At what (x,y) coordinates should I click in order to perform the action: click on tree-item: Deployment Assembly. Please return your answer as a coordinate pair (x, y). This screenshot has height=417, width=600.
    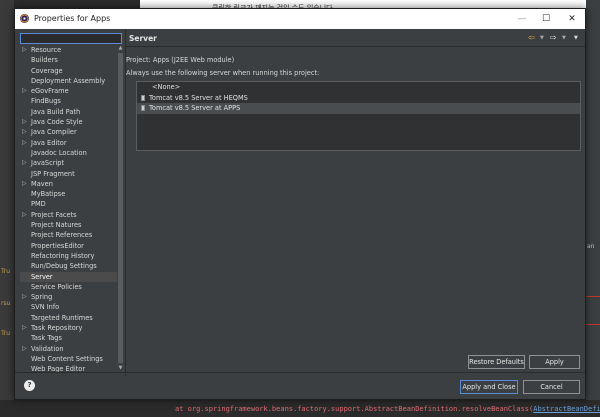
    Looking at the image, I should click on (68, 81).